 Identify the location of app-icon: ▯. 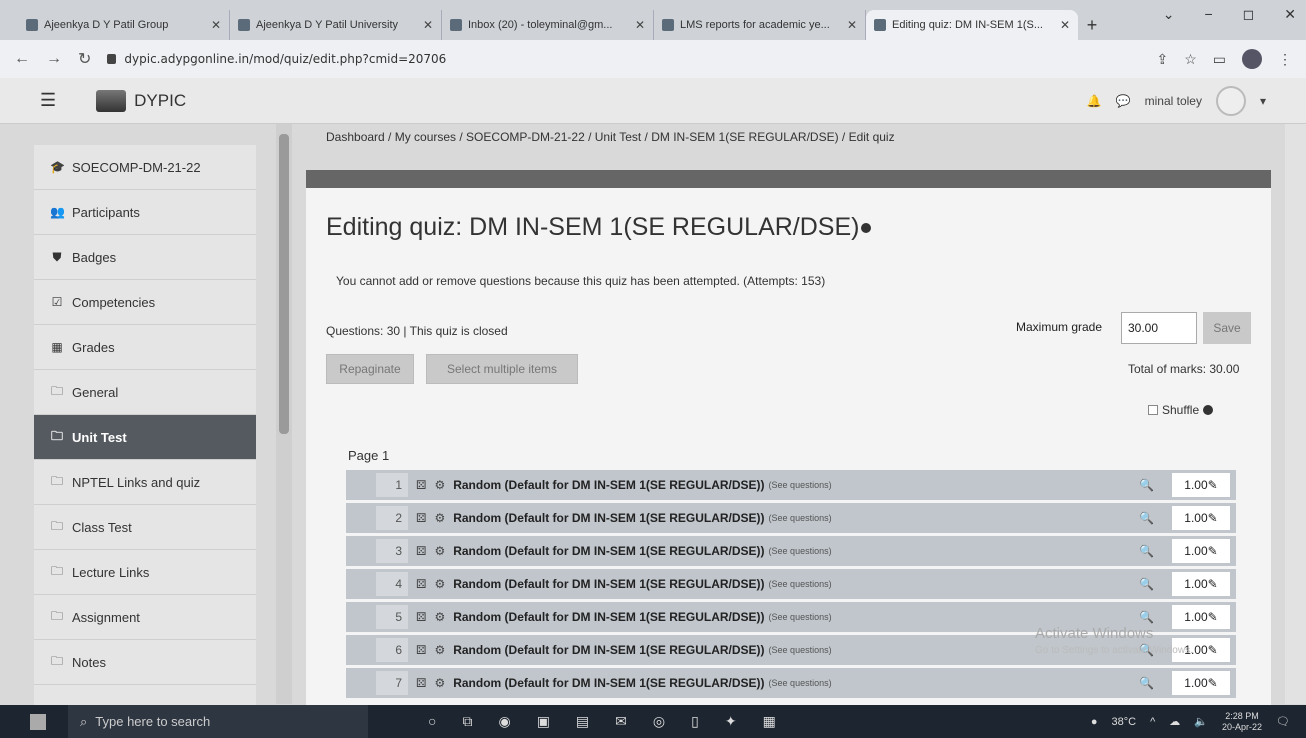
(695, 721).